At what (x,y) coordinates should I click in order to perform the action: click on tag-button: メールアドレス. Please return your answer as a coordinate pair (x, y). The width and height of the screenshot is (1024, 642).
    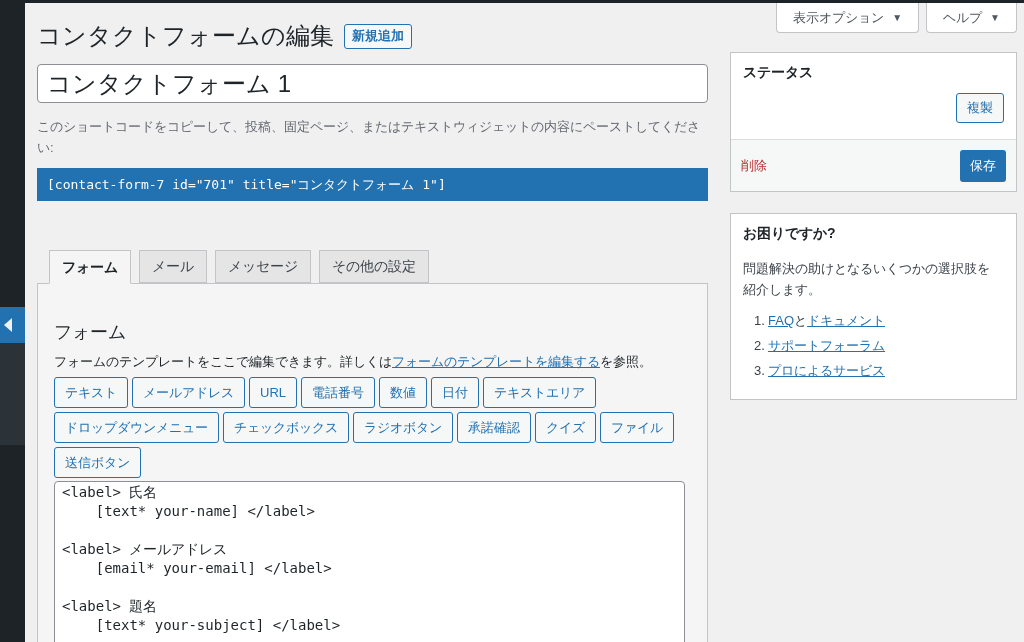
    Looking at the image, I should click on (188, 392).